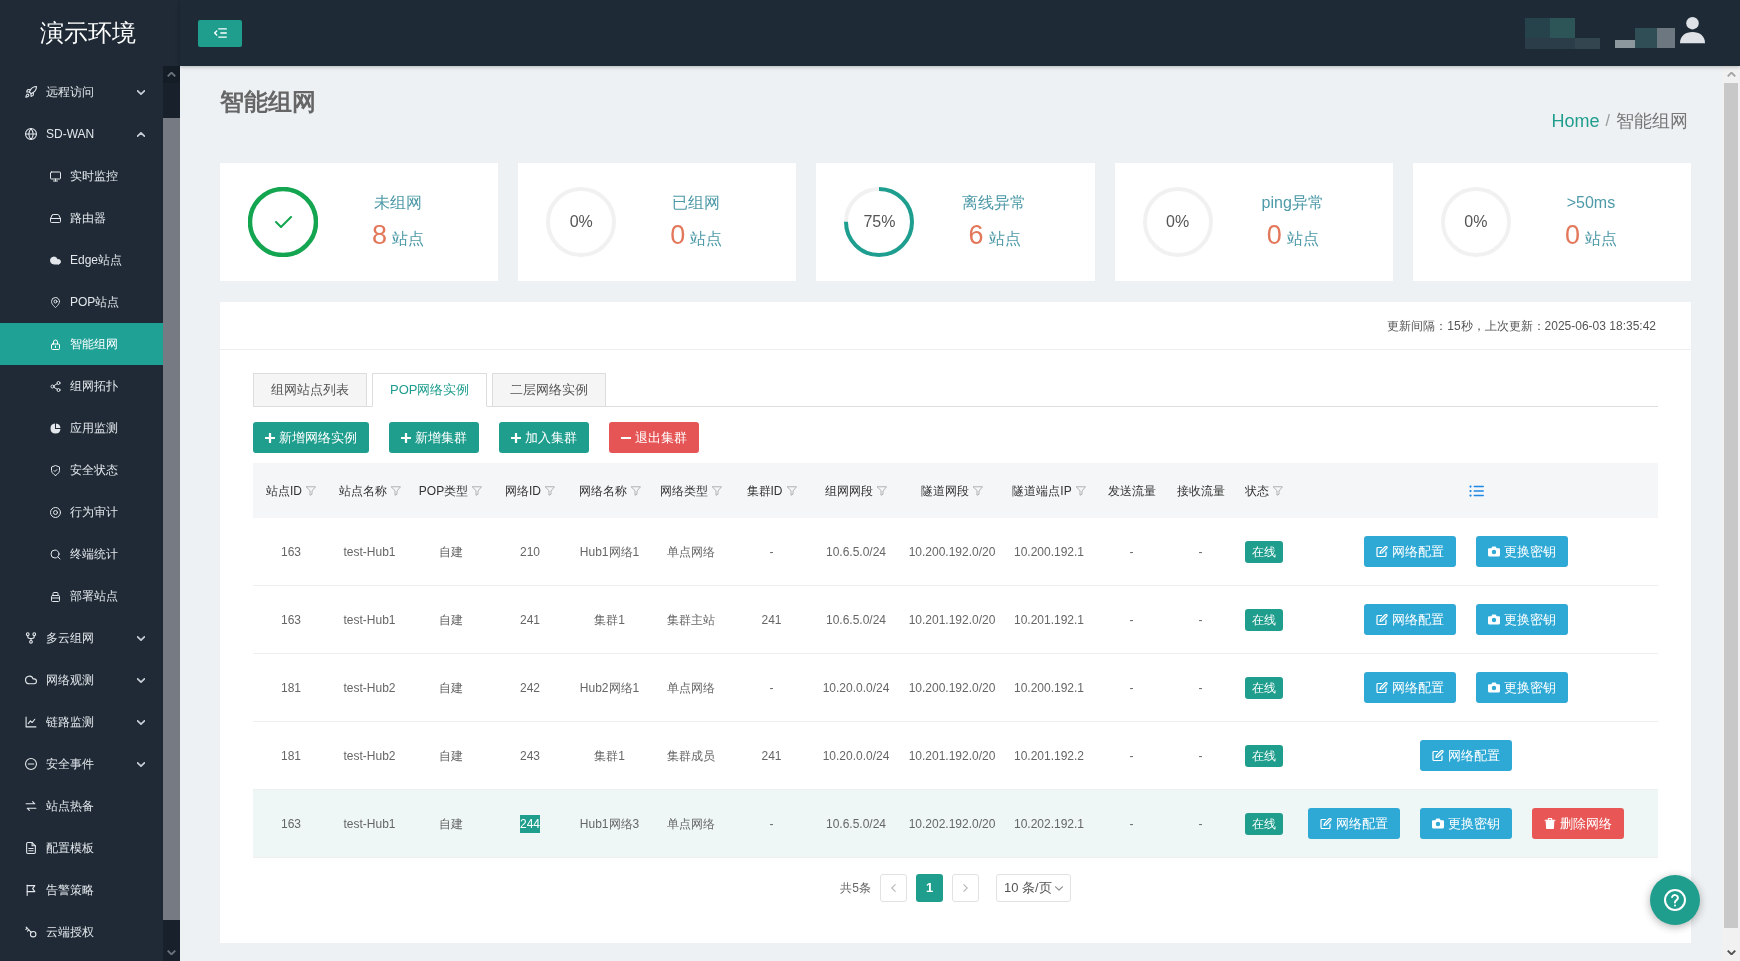 The width and height of the screenshot is (1740, 961). What do you see at coordinates (1131, 491) in the screenshot?
I see `column-header: 发送流量` at bounding box center [1131, 491].